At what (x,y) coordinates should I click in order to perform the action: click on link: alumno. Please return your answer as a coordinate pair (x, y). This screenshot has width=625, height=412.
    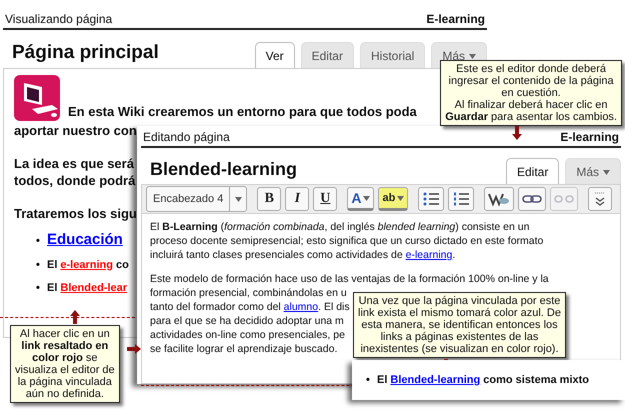
    Looking at the image, I should click on (301, 307).